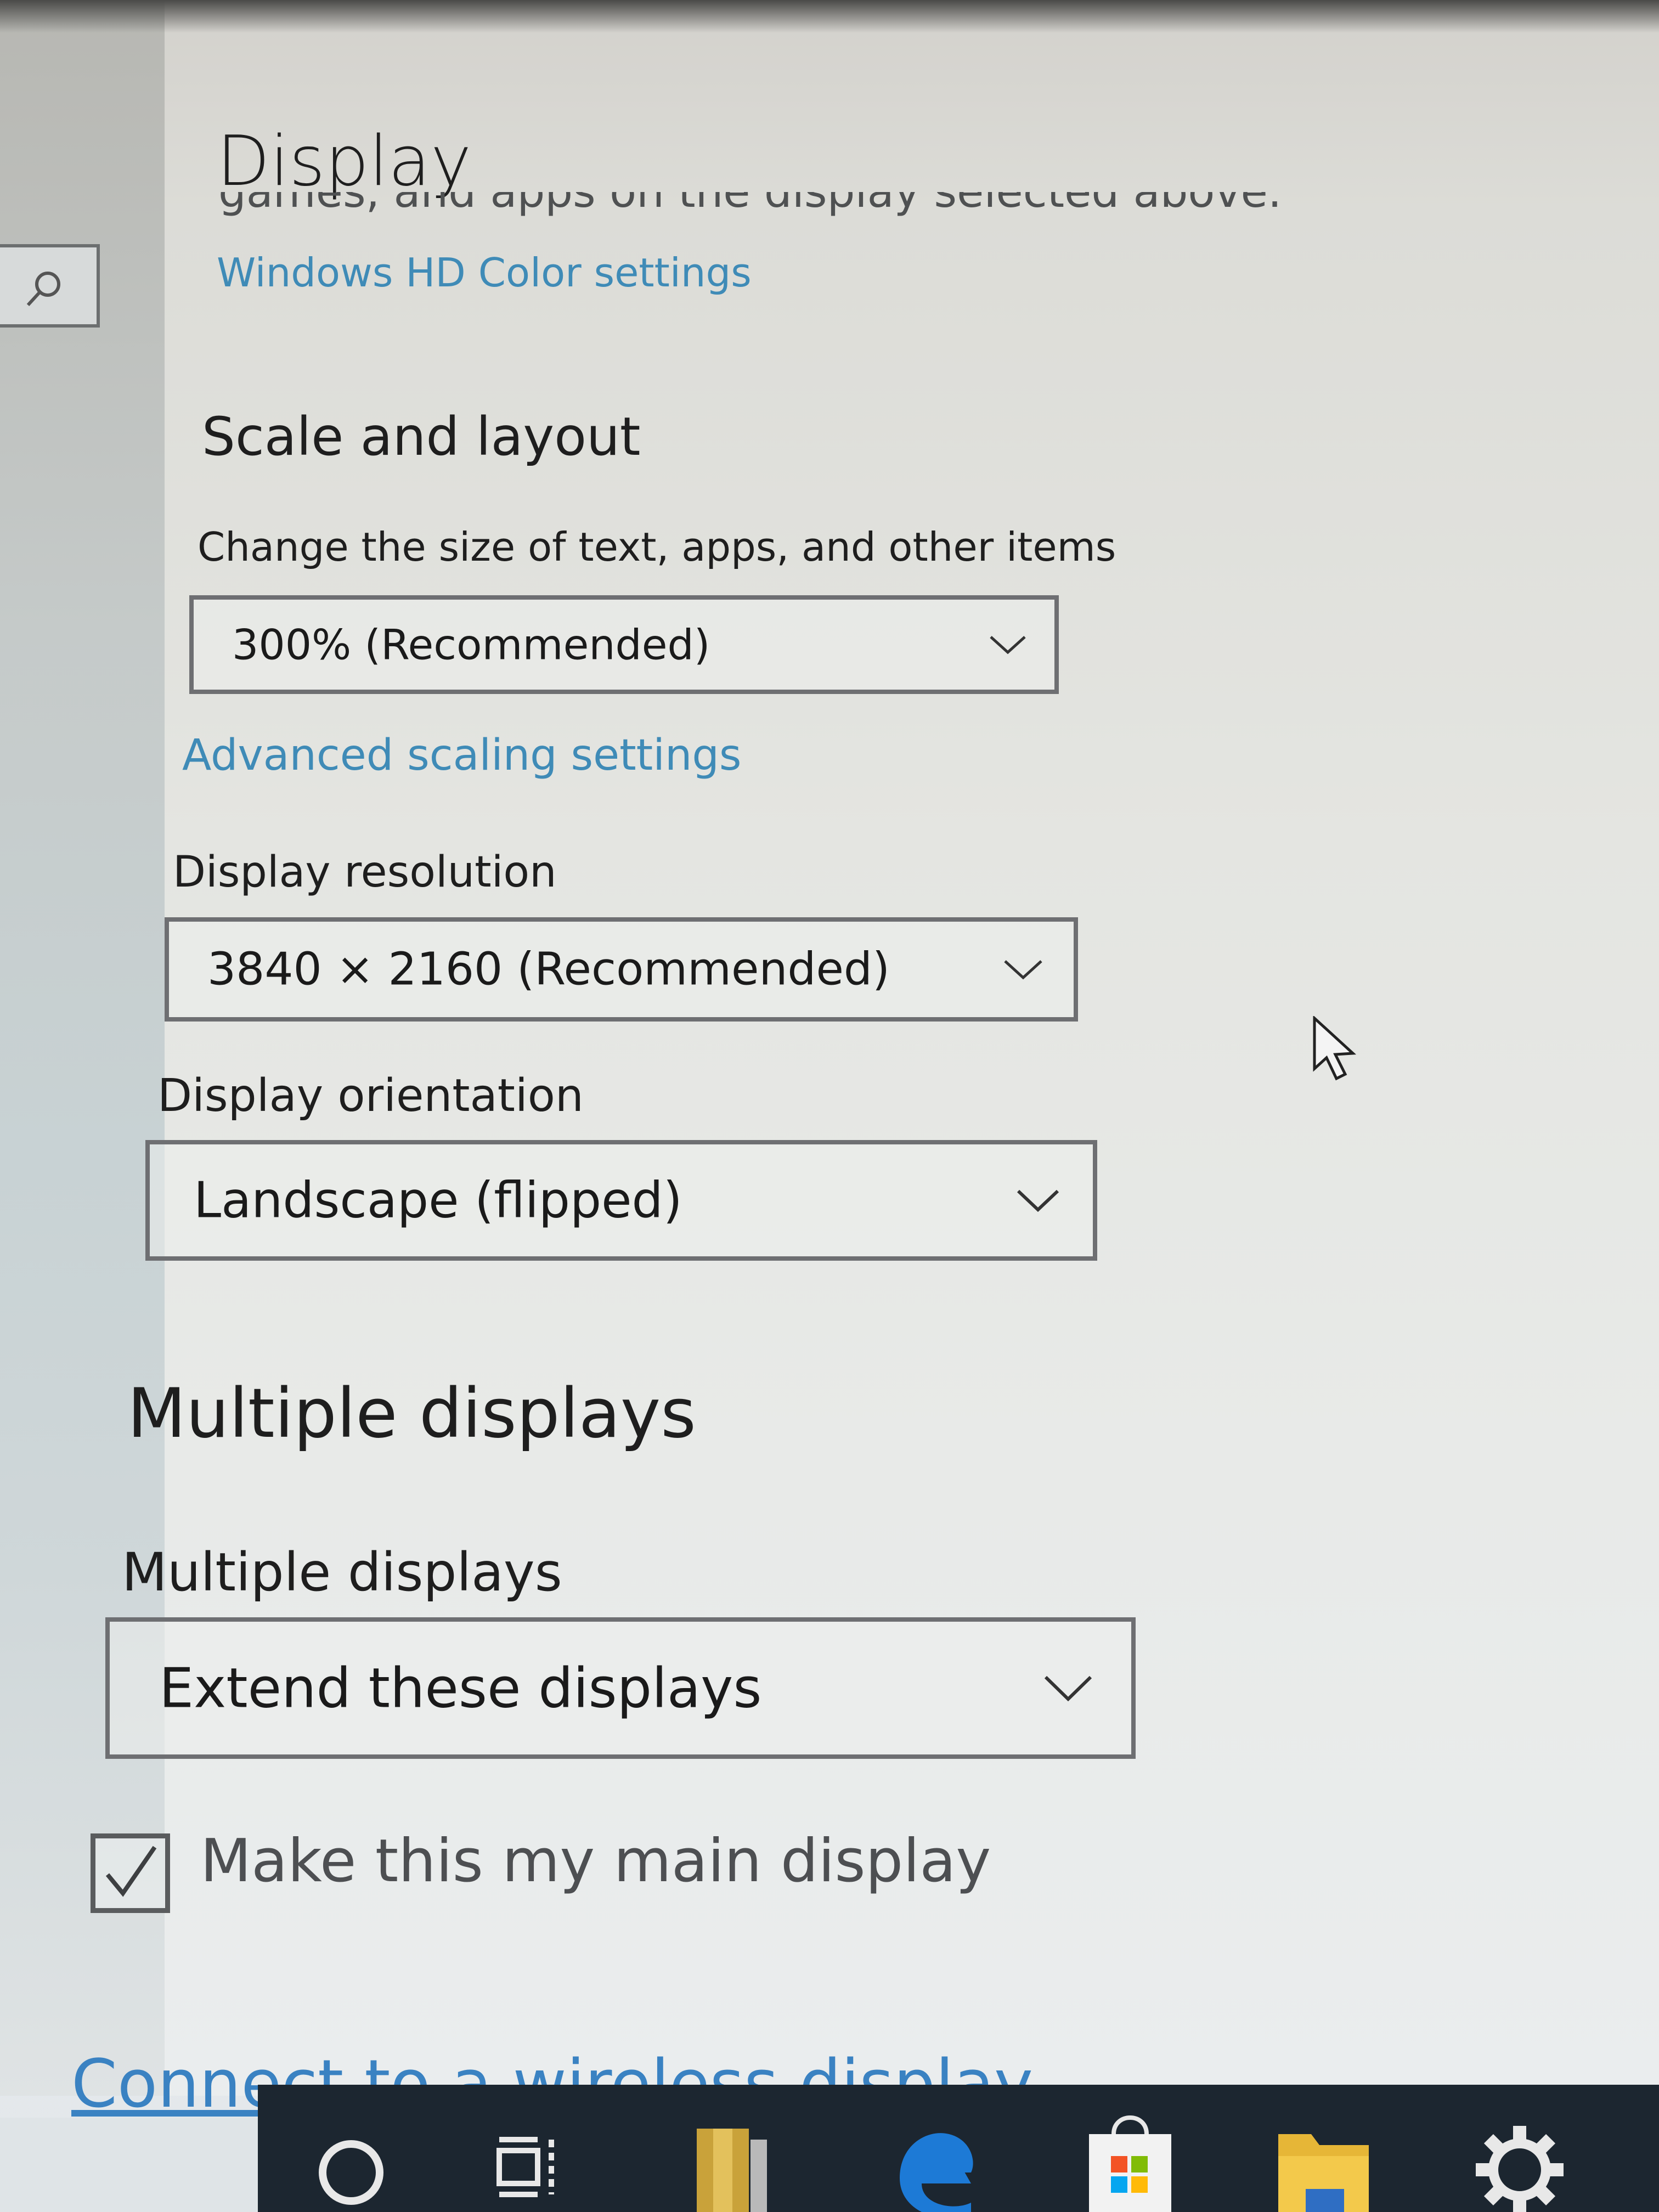 Image resolution: width=1659 pixels, height=2212 pixels. I want to click on multiple-displays-dropdown: Extend these displays, so click(620, 1688).